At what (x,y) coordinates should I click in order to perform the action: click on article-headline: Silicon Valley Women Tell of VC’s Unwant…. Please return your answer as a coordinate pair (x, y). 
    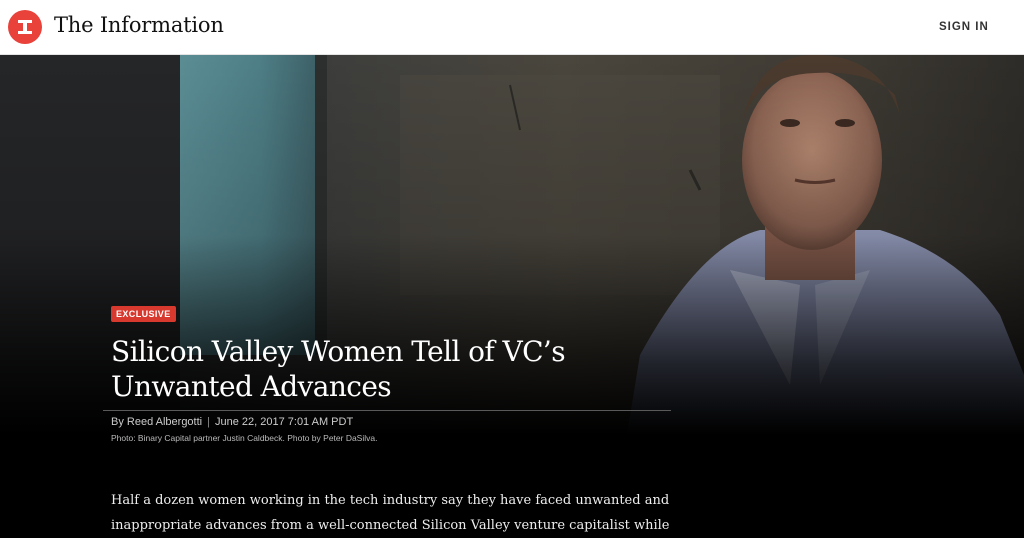
    Looking at the image, I should click on (338, 369).